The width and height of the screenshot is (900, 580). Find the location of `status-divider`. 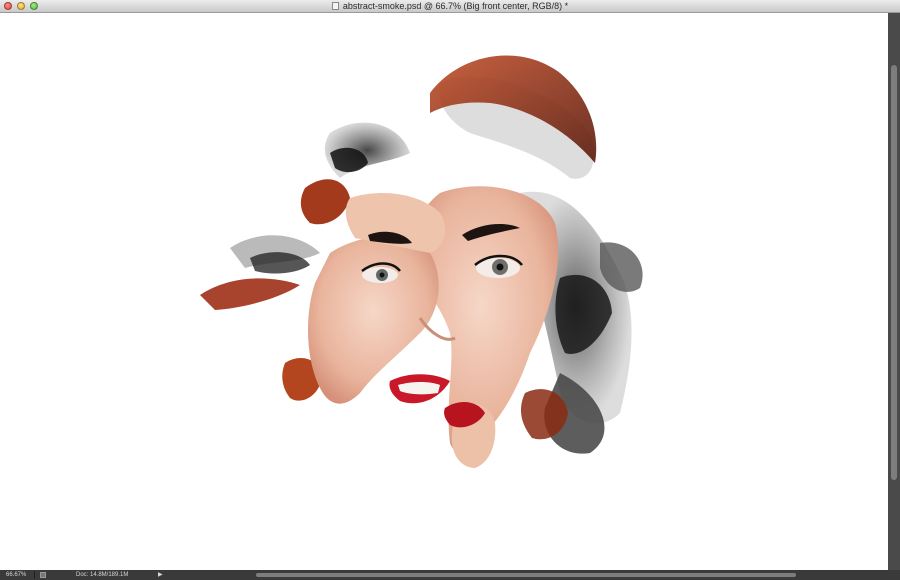

status-divider is located at coordinates (34, 575).